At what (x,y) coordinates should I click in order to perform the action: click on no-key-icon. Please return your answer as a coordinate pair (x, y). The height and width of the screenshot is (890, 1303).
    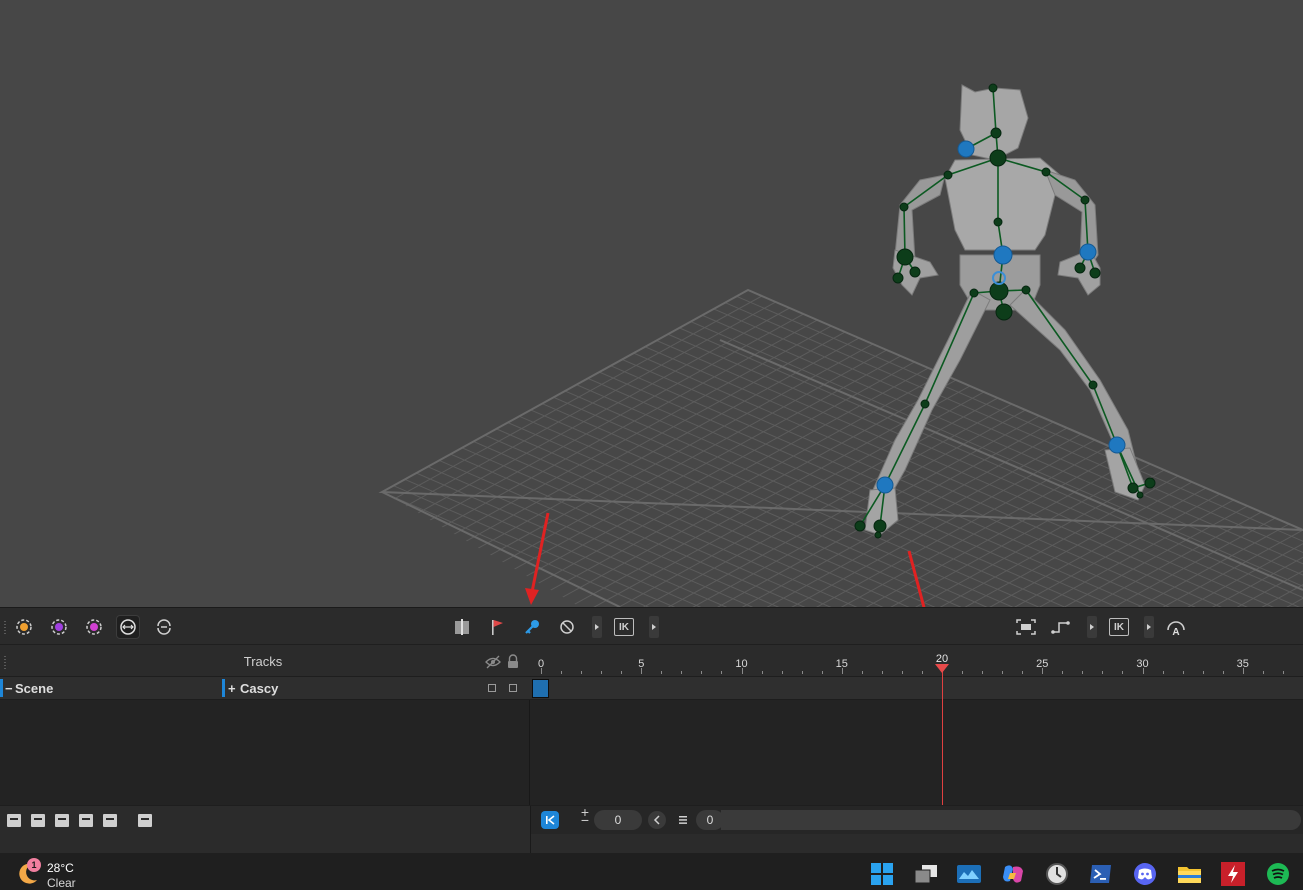
    Looking at the image, I should click on (567, 627).